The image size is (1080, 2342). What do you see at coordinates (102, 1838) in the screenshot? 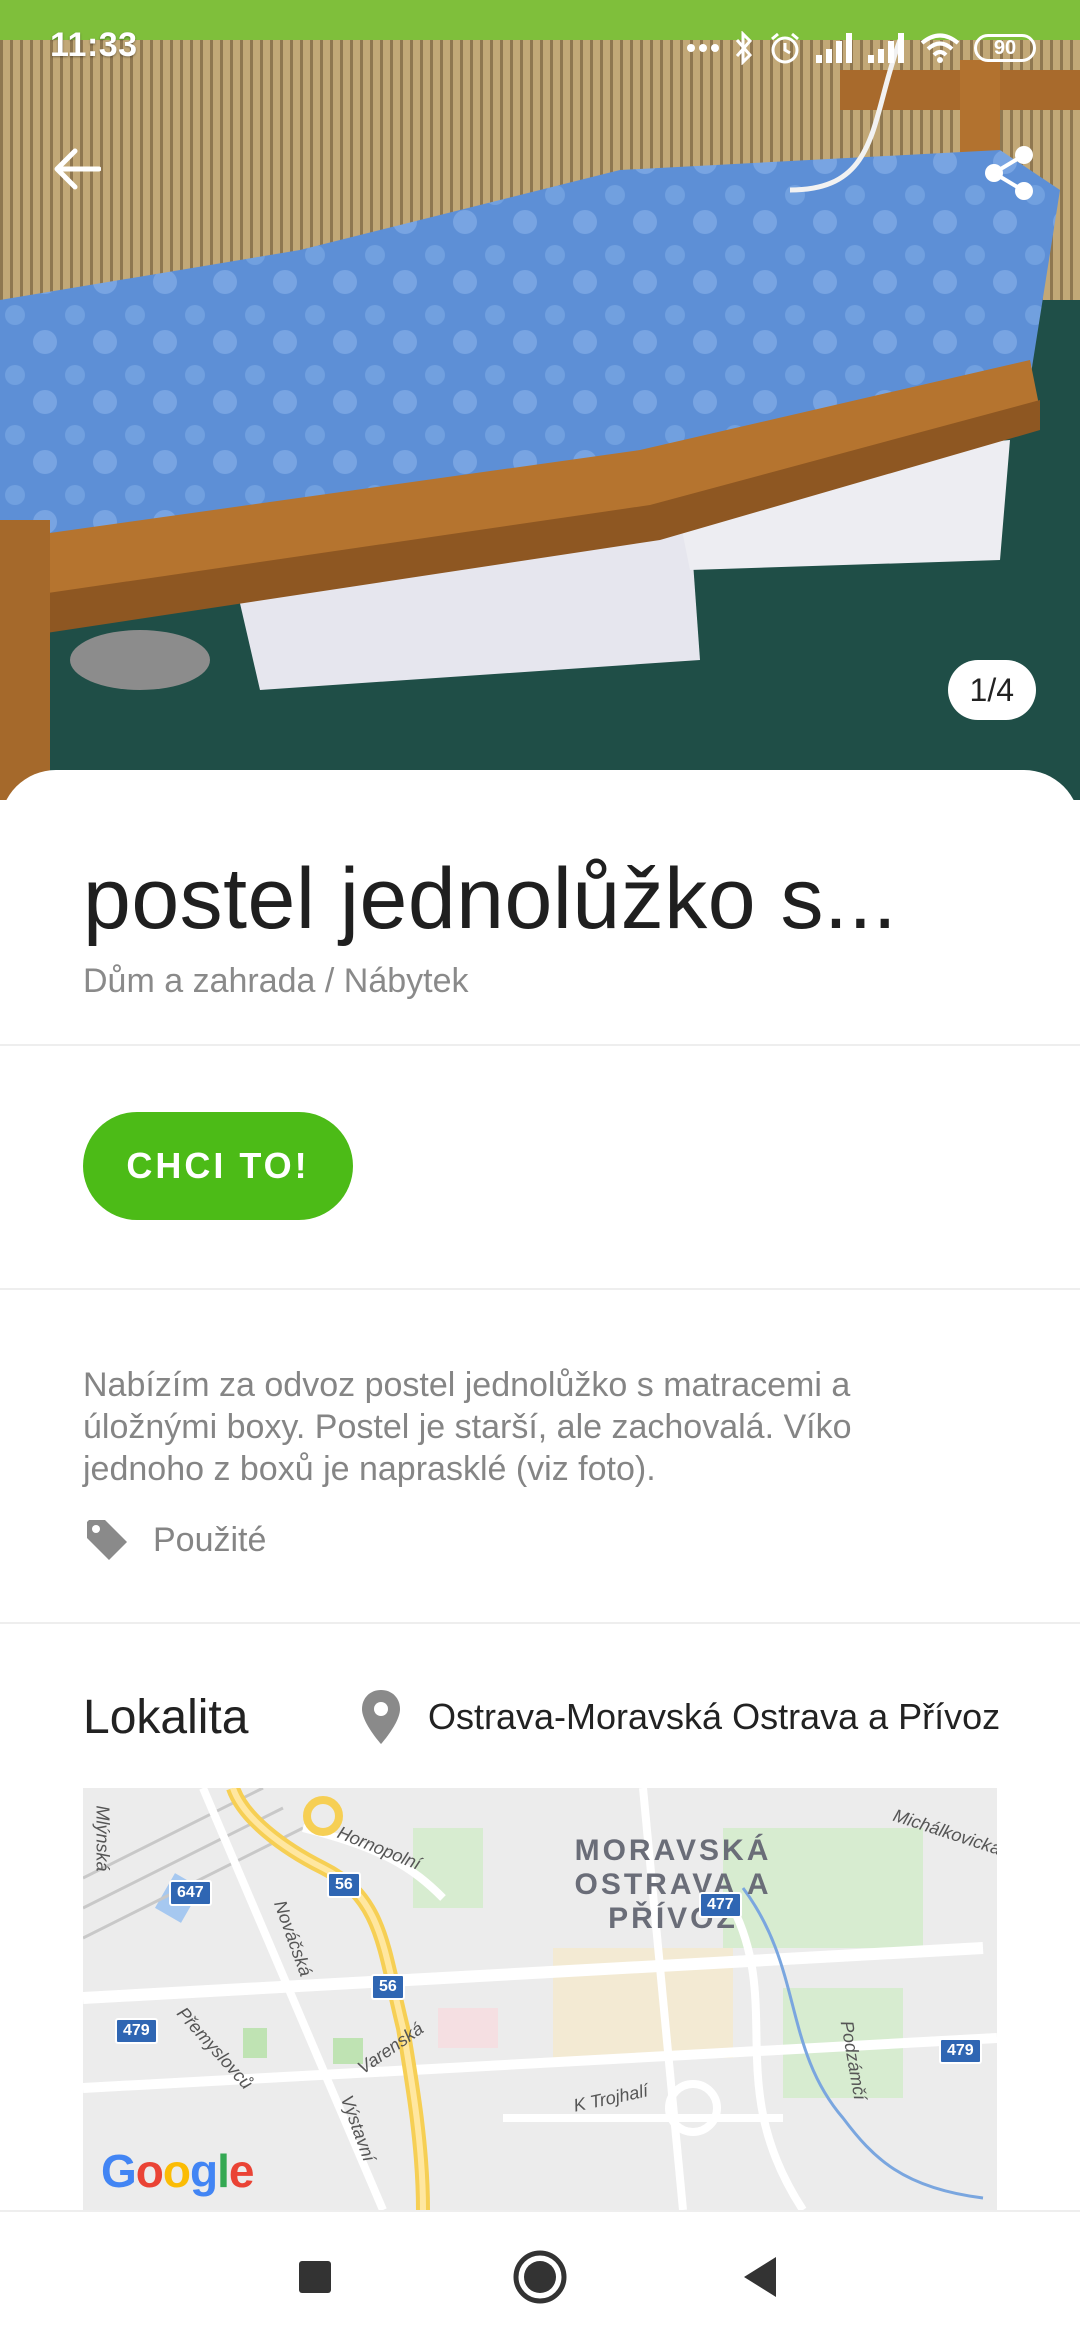
I see `map-street-label: Mlýnská` at bounding box center [102, 1838].